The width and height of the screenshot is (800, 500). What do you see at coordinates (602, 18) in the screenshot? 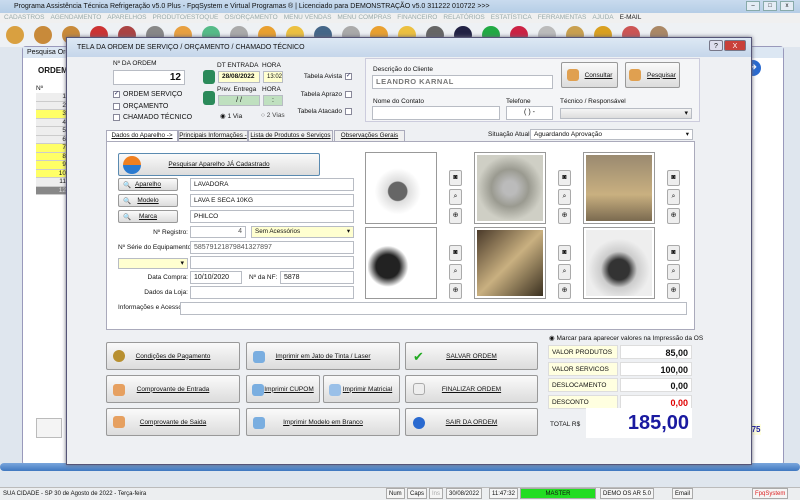
I see `menu-ajuda: AJUDA` at bounding box center [602, 18].